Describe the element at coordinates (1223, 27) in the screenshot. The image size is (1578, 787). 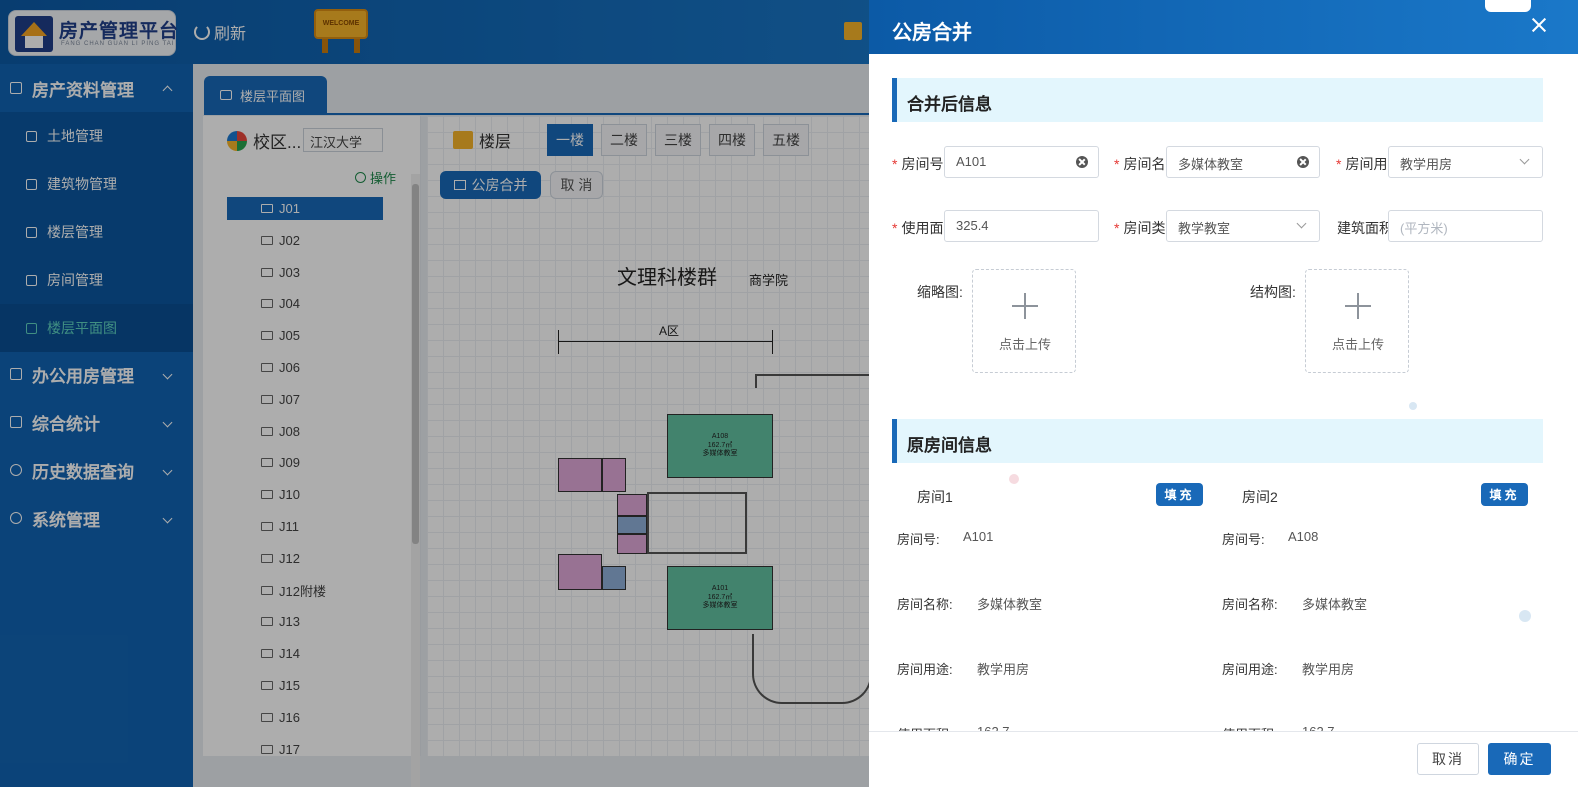
I see `drawer-header: 公房合并` at that location.